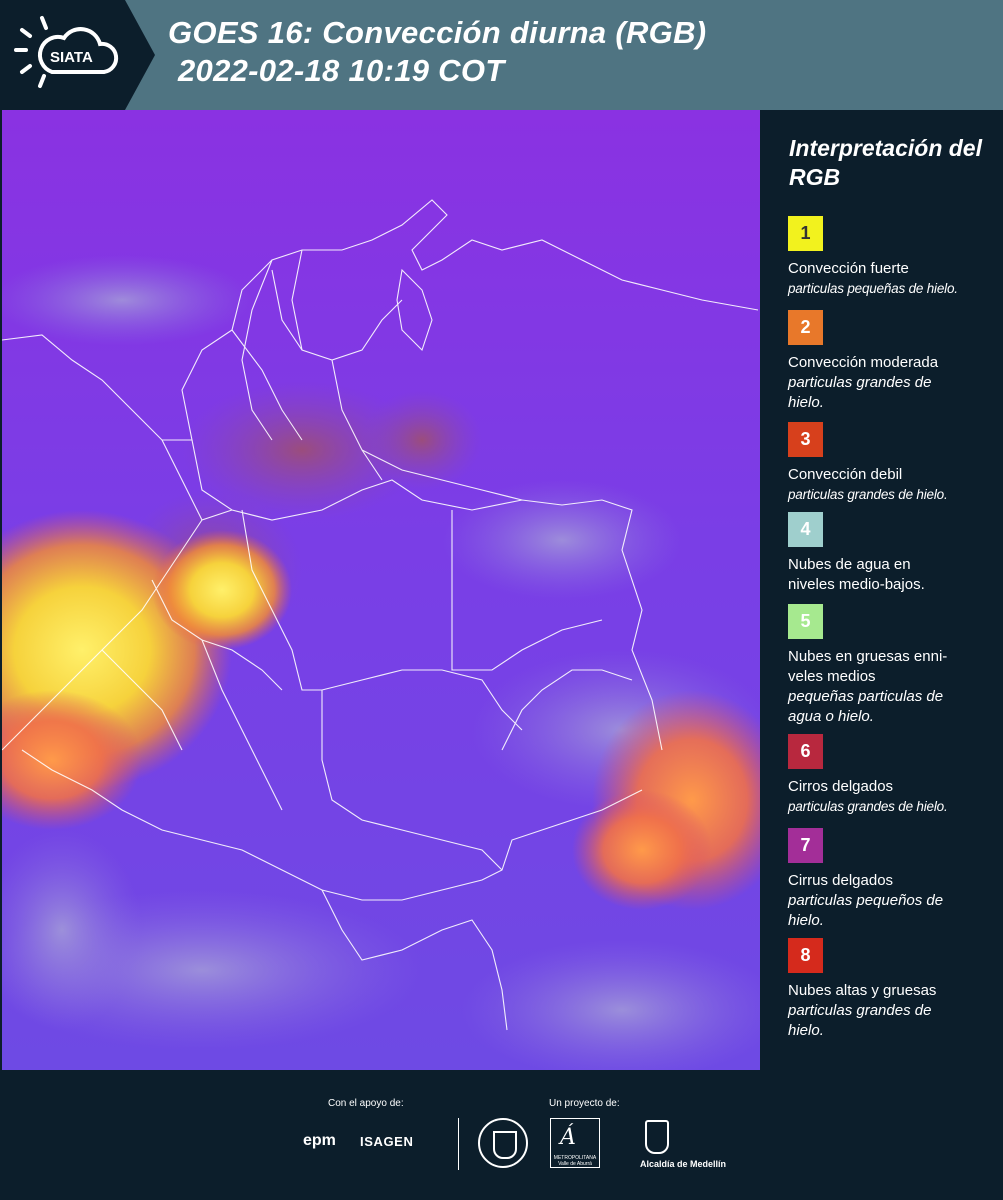  I want to click on isagen-logo: ISAGEN, so click(387, 1141).